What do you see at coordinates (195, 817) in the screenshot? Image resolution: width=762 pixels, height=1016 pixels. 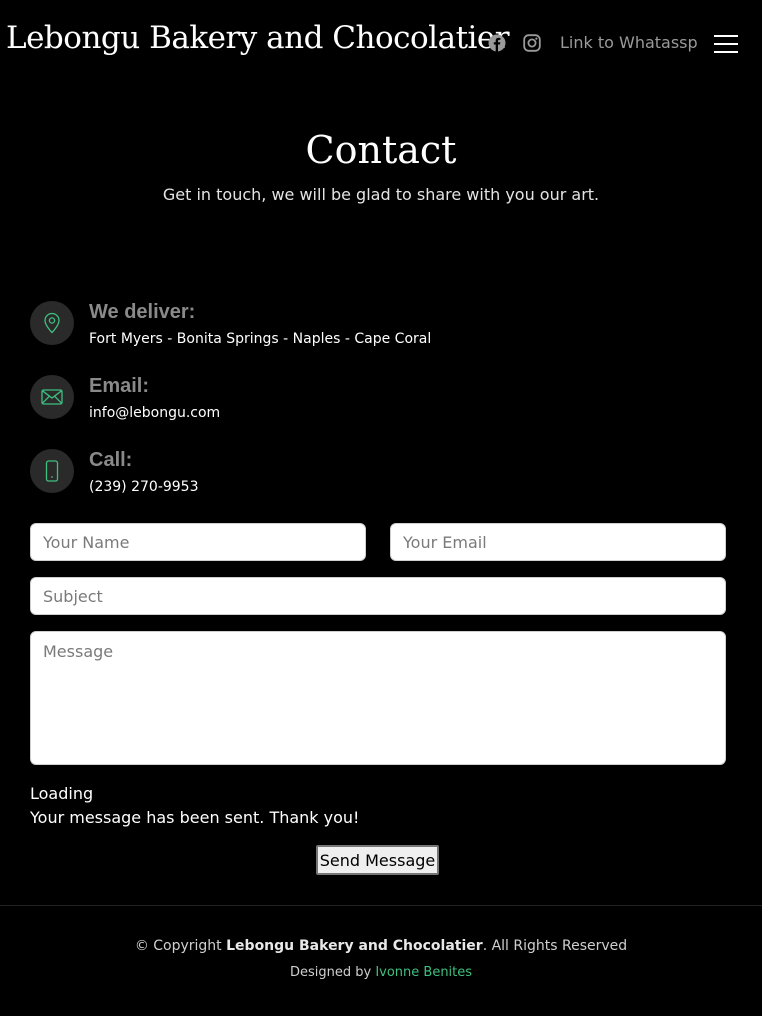 I see `sent-message: Your message has been sent. Thank you!` at bounding box center [195, 817].